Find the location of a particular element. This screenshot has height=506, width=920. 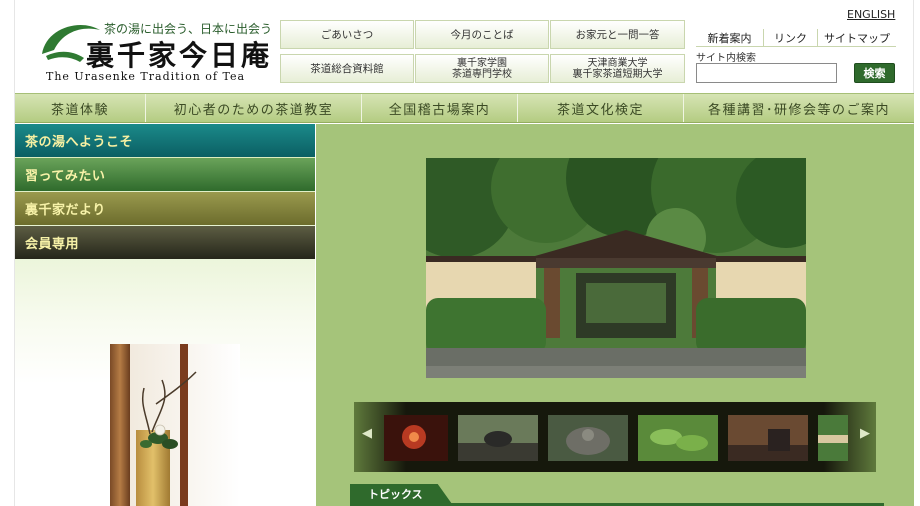

top-nav-gakuen: 裏千家学園 茶道専門学校 is located at coordinates (482, 68).